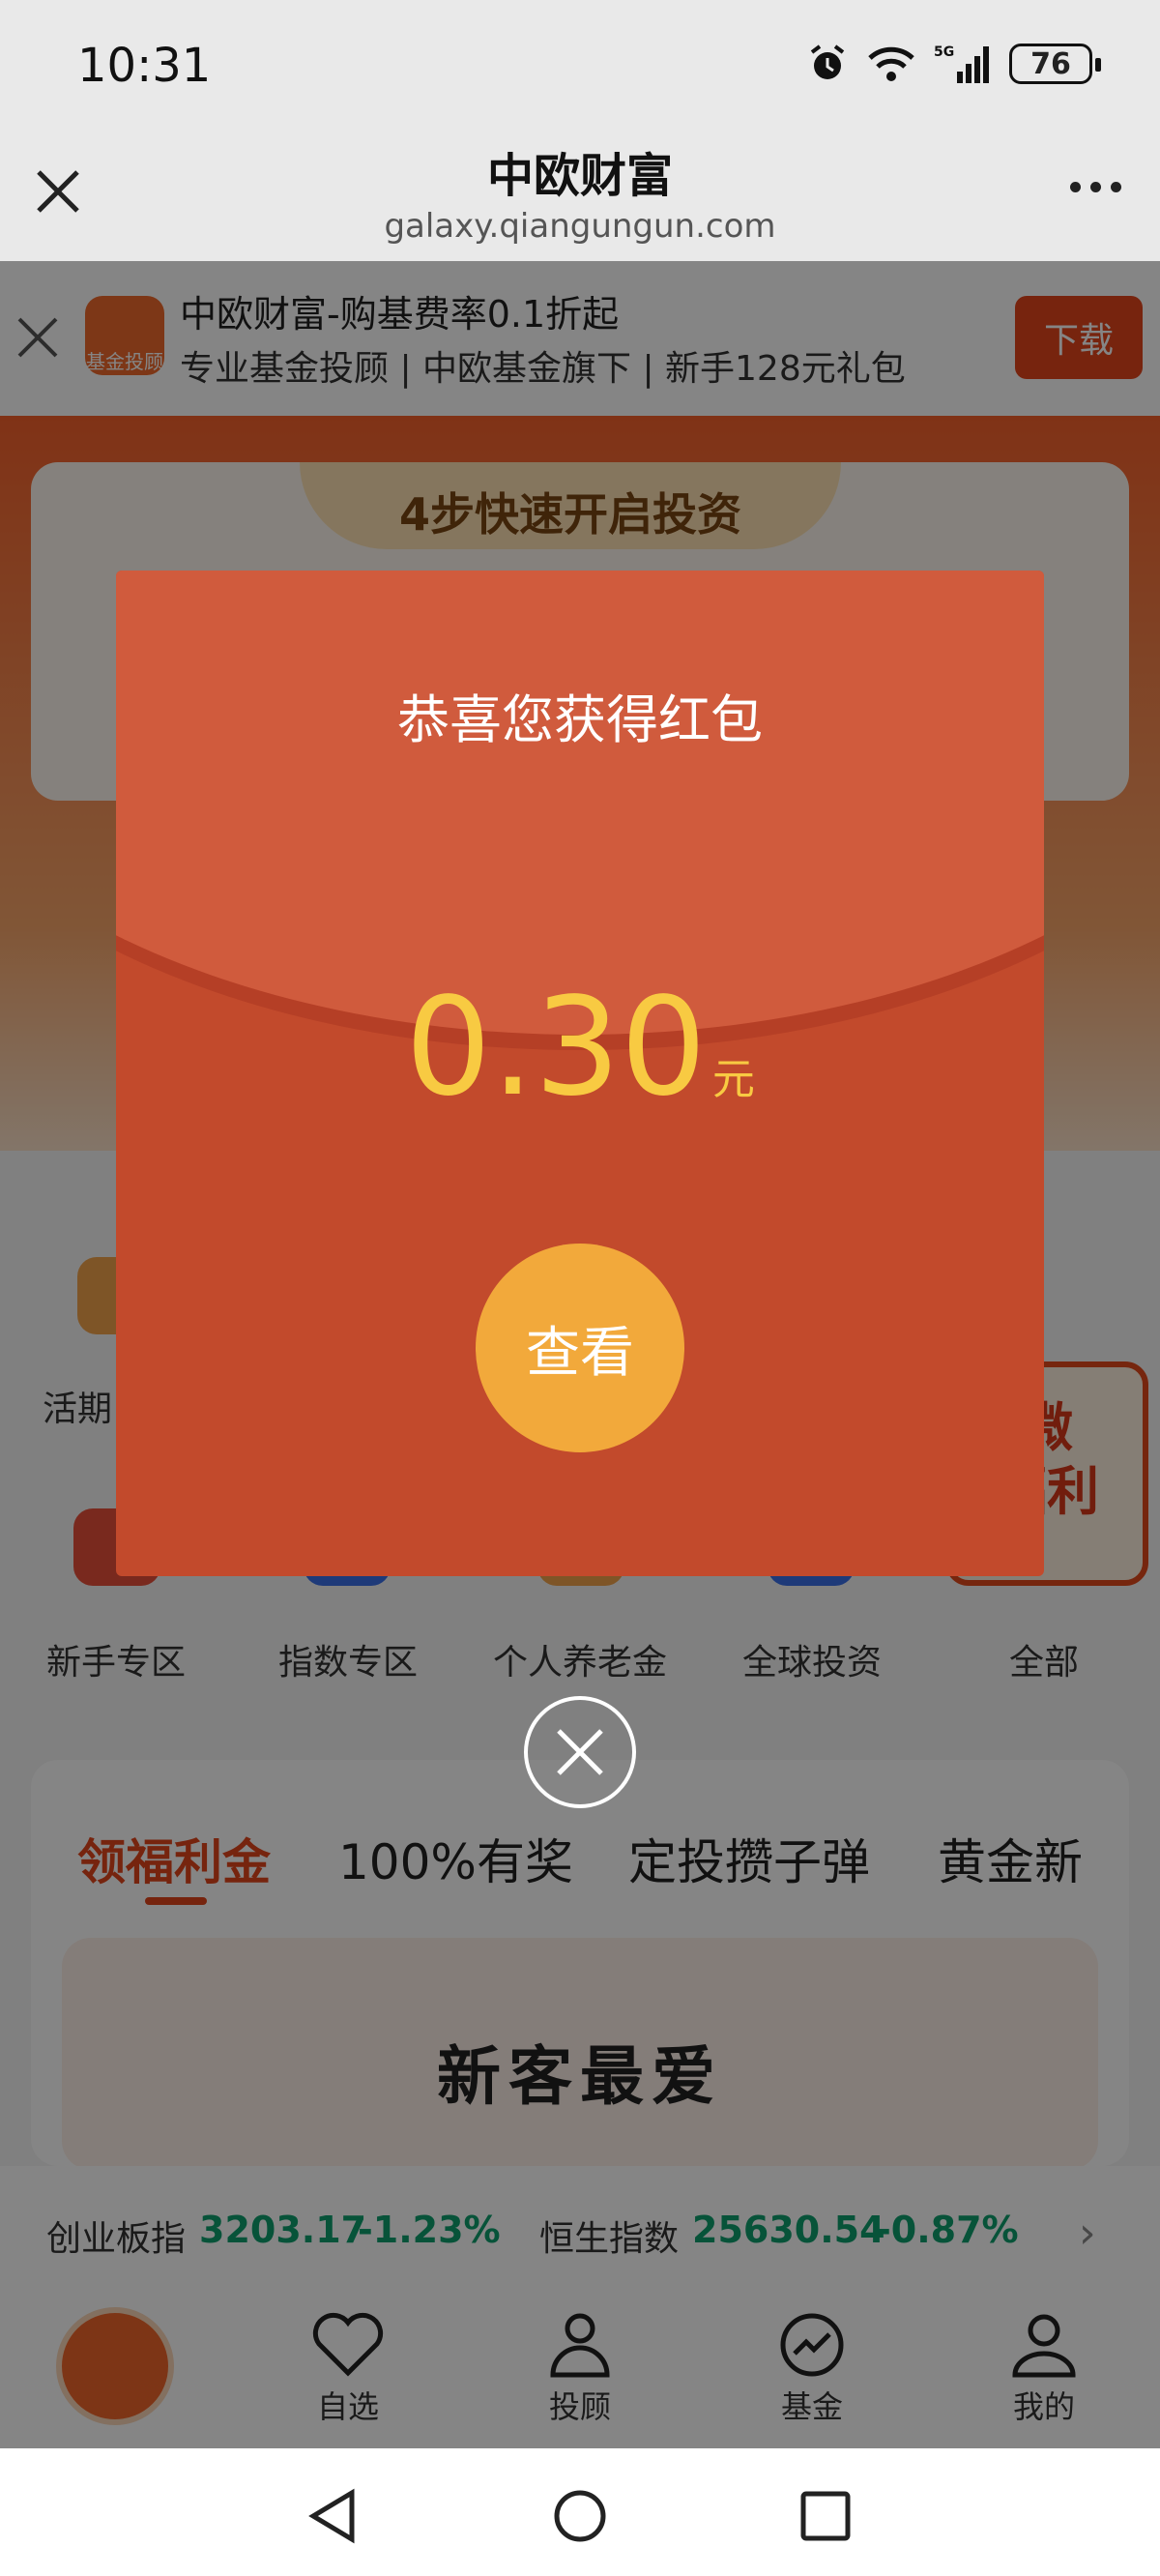  What do you see at coordinates (944, 52) in the screenshot?
I see `svg-text: 5G` at bounding box center [944, 52].